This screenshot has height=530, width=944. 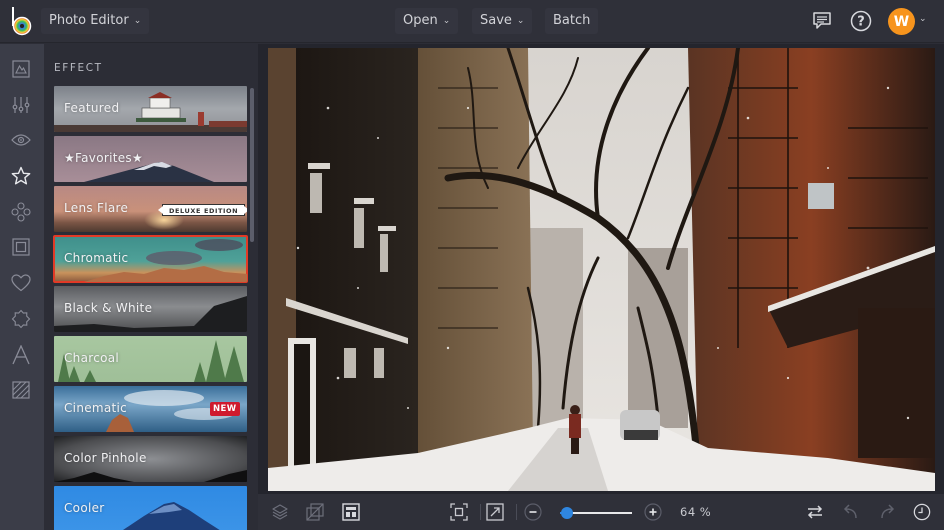 What do you see at coordinates (96, 258) in the screenshot?
I see `effect-label: Chromatic` at bounding box center [96, 258].